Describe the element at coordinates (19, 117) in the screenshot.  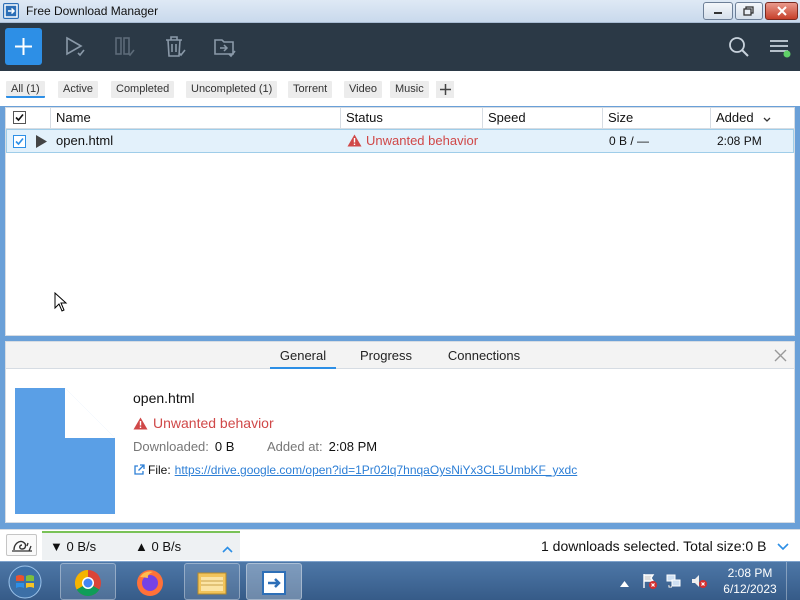
I see `select-all-checkbox` at that location.